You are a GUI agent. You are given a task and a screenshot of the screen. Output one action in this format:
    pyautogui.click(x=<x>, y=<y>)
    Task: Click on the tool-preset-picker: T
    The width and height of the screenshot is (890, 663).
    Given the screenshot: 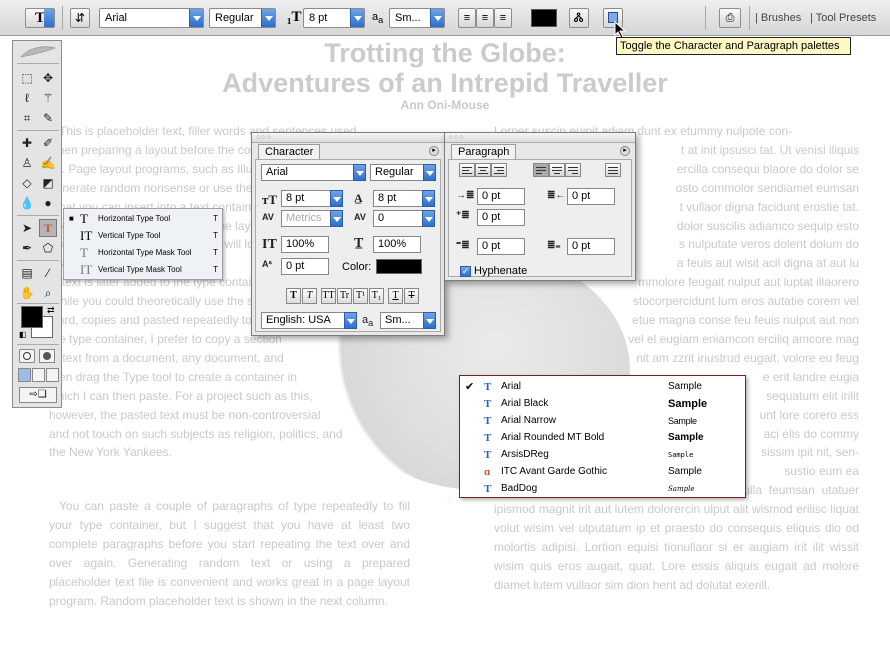 What is the action you would take?
    pyautogui.click(x=40, y=18)
    